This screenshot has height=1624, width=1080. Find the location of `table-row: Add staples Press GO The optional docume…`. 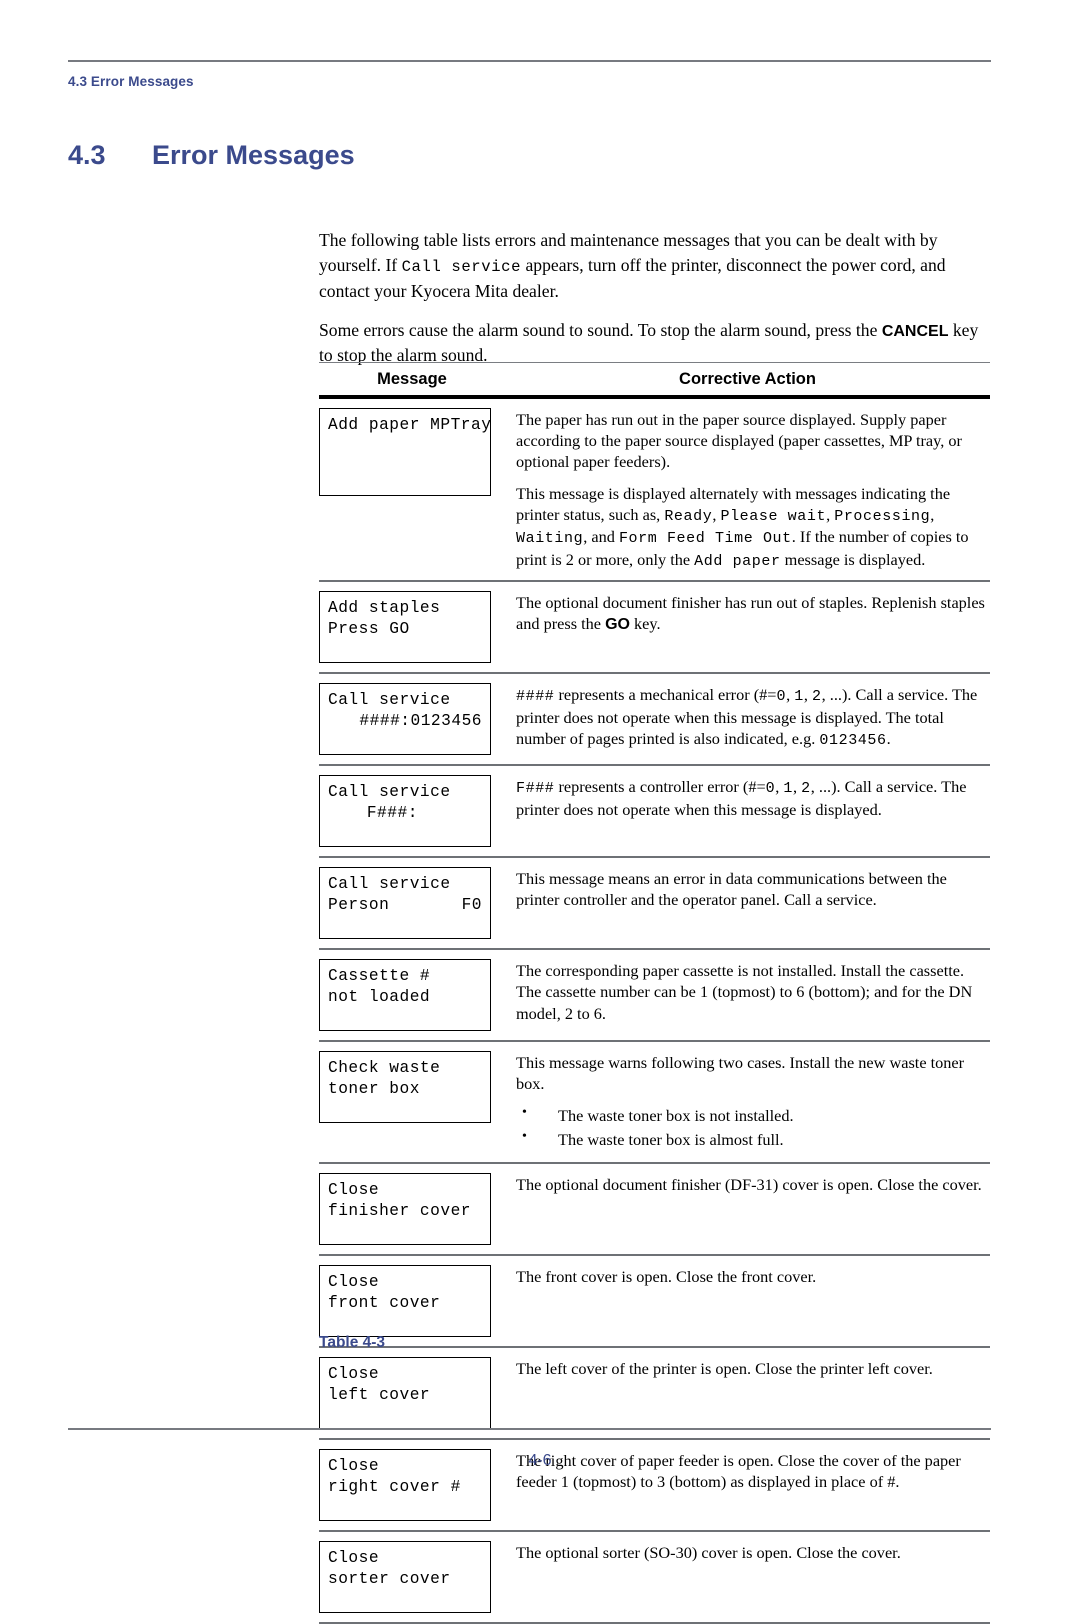

table-row: Add staples Press GO The optional docume… is located at coordinates (654, 628).